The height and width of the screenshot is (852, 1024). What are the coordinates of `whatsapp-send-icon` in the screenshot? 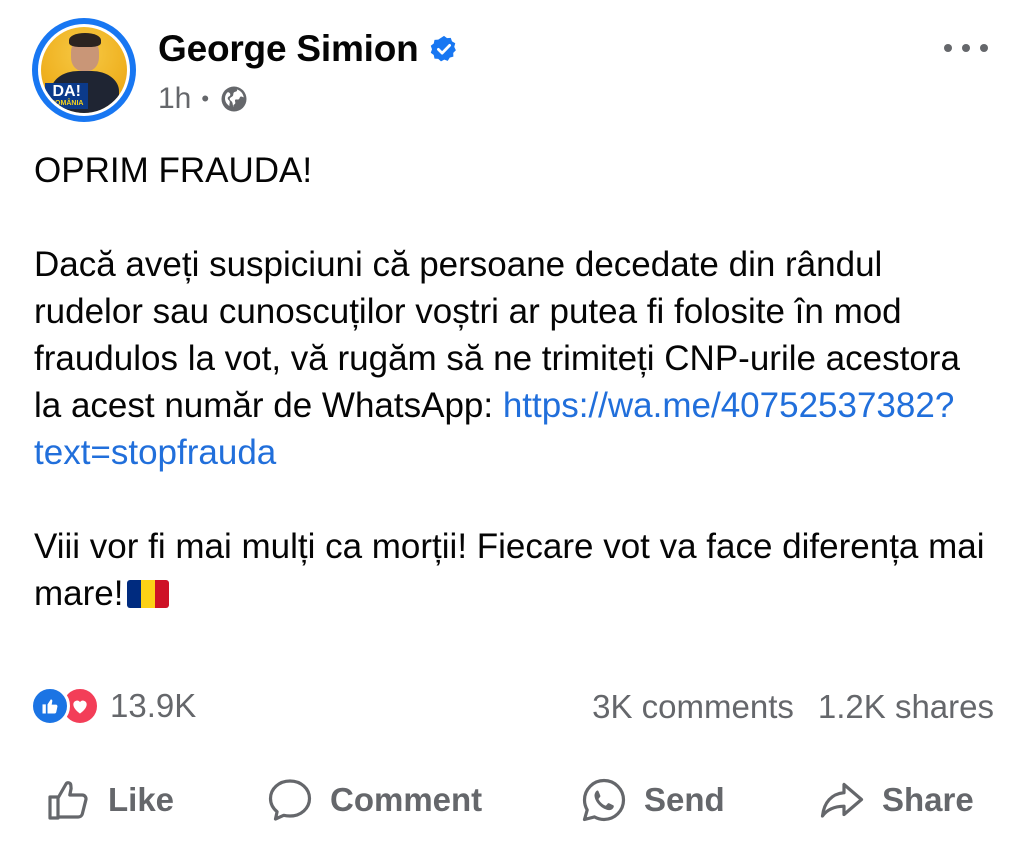 It's located at (604, 800).